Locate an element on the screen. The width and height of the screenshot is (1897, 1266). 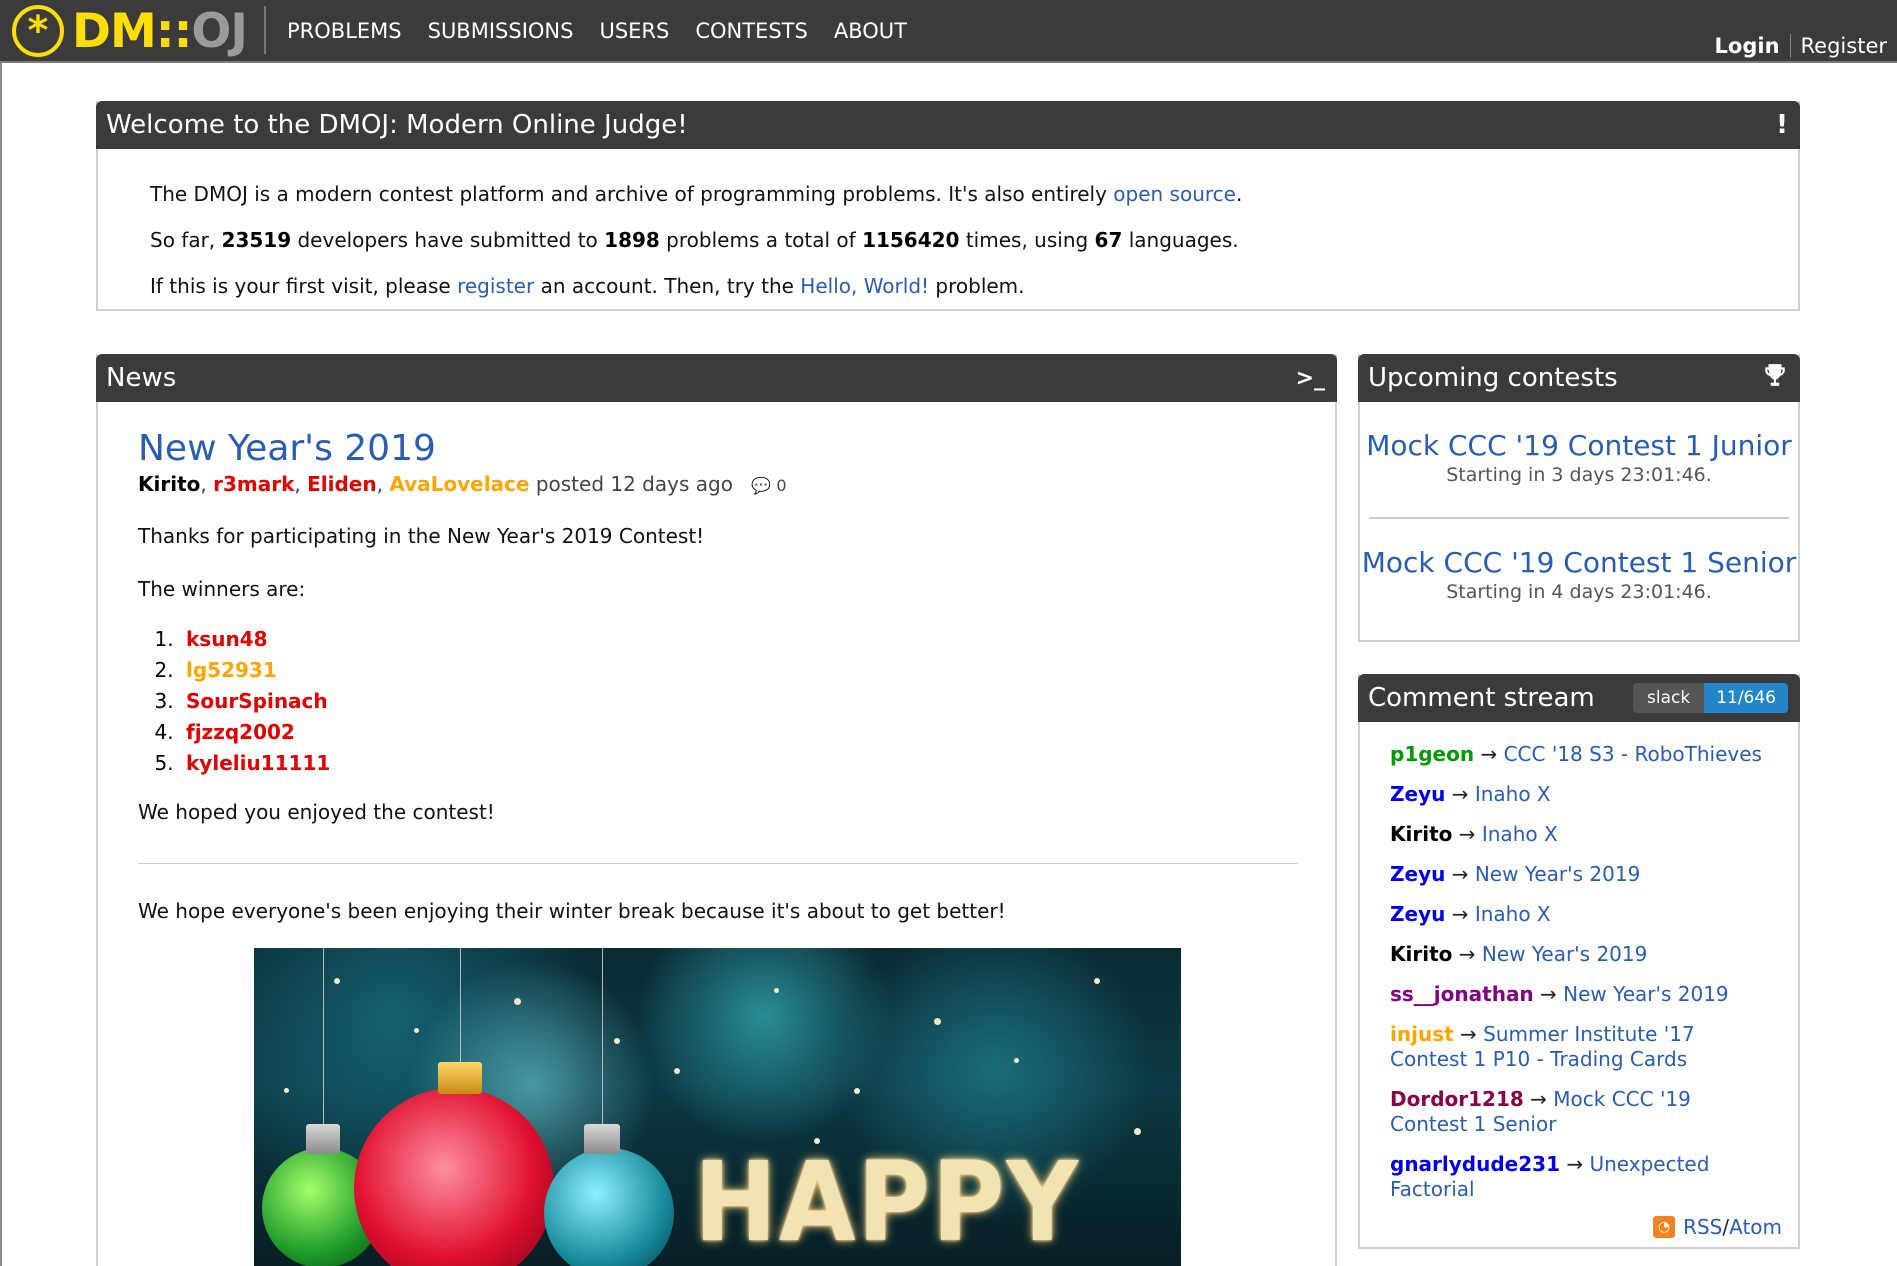
nav-users: USERS is located at coordinates (634, 31).